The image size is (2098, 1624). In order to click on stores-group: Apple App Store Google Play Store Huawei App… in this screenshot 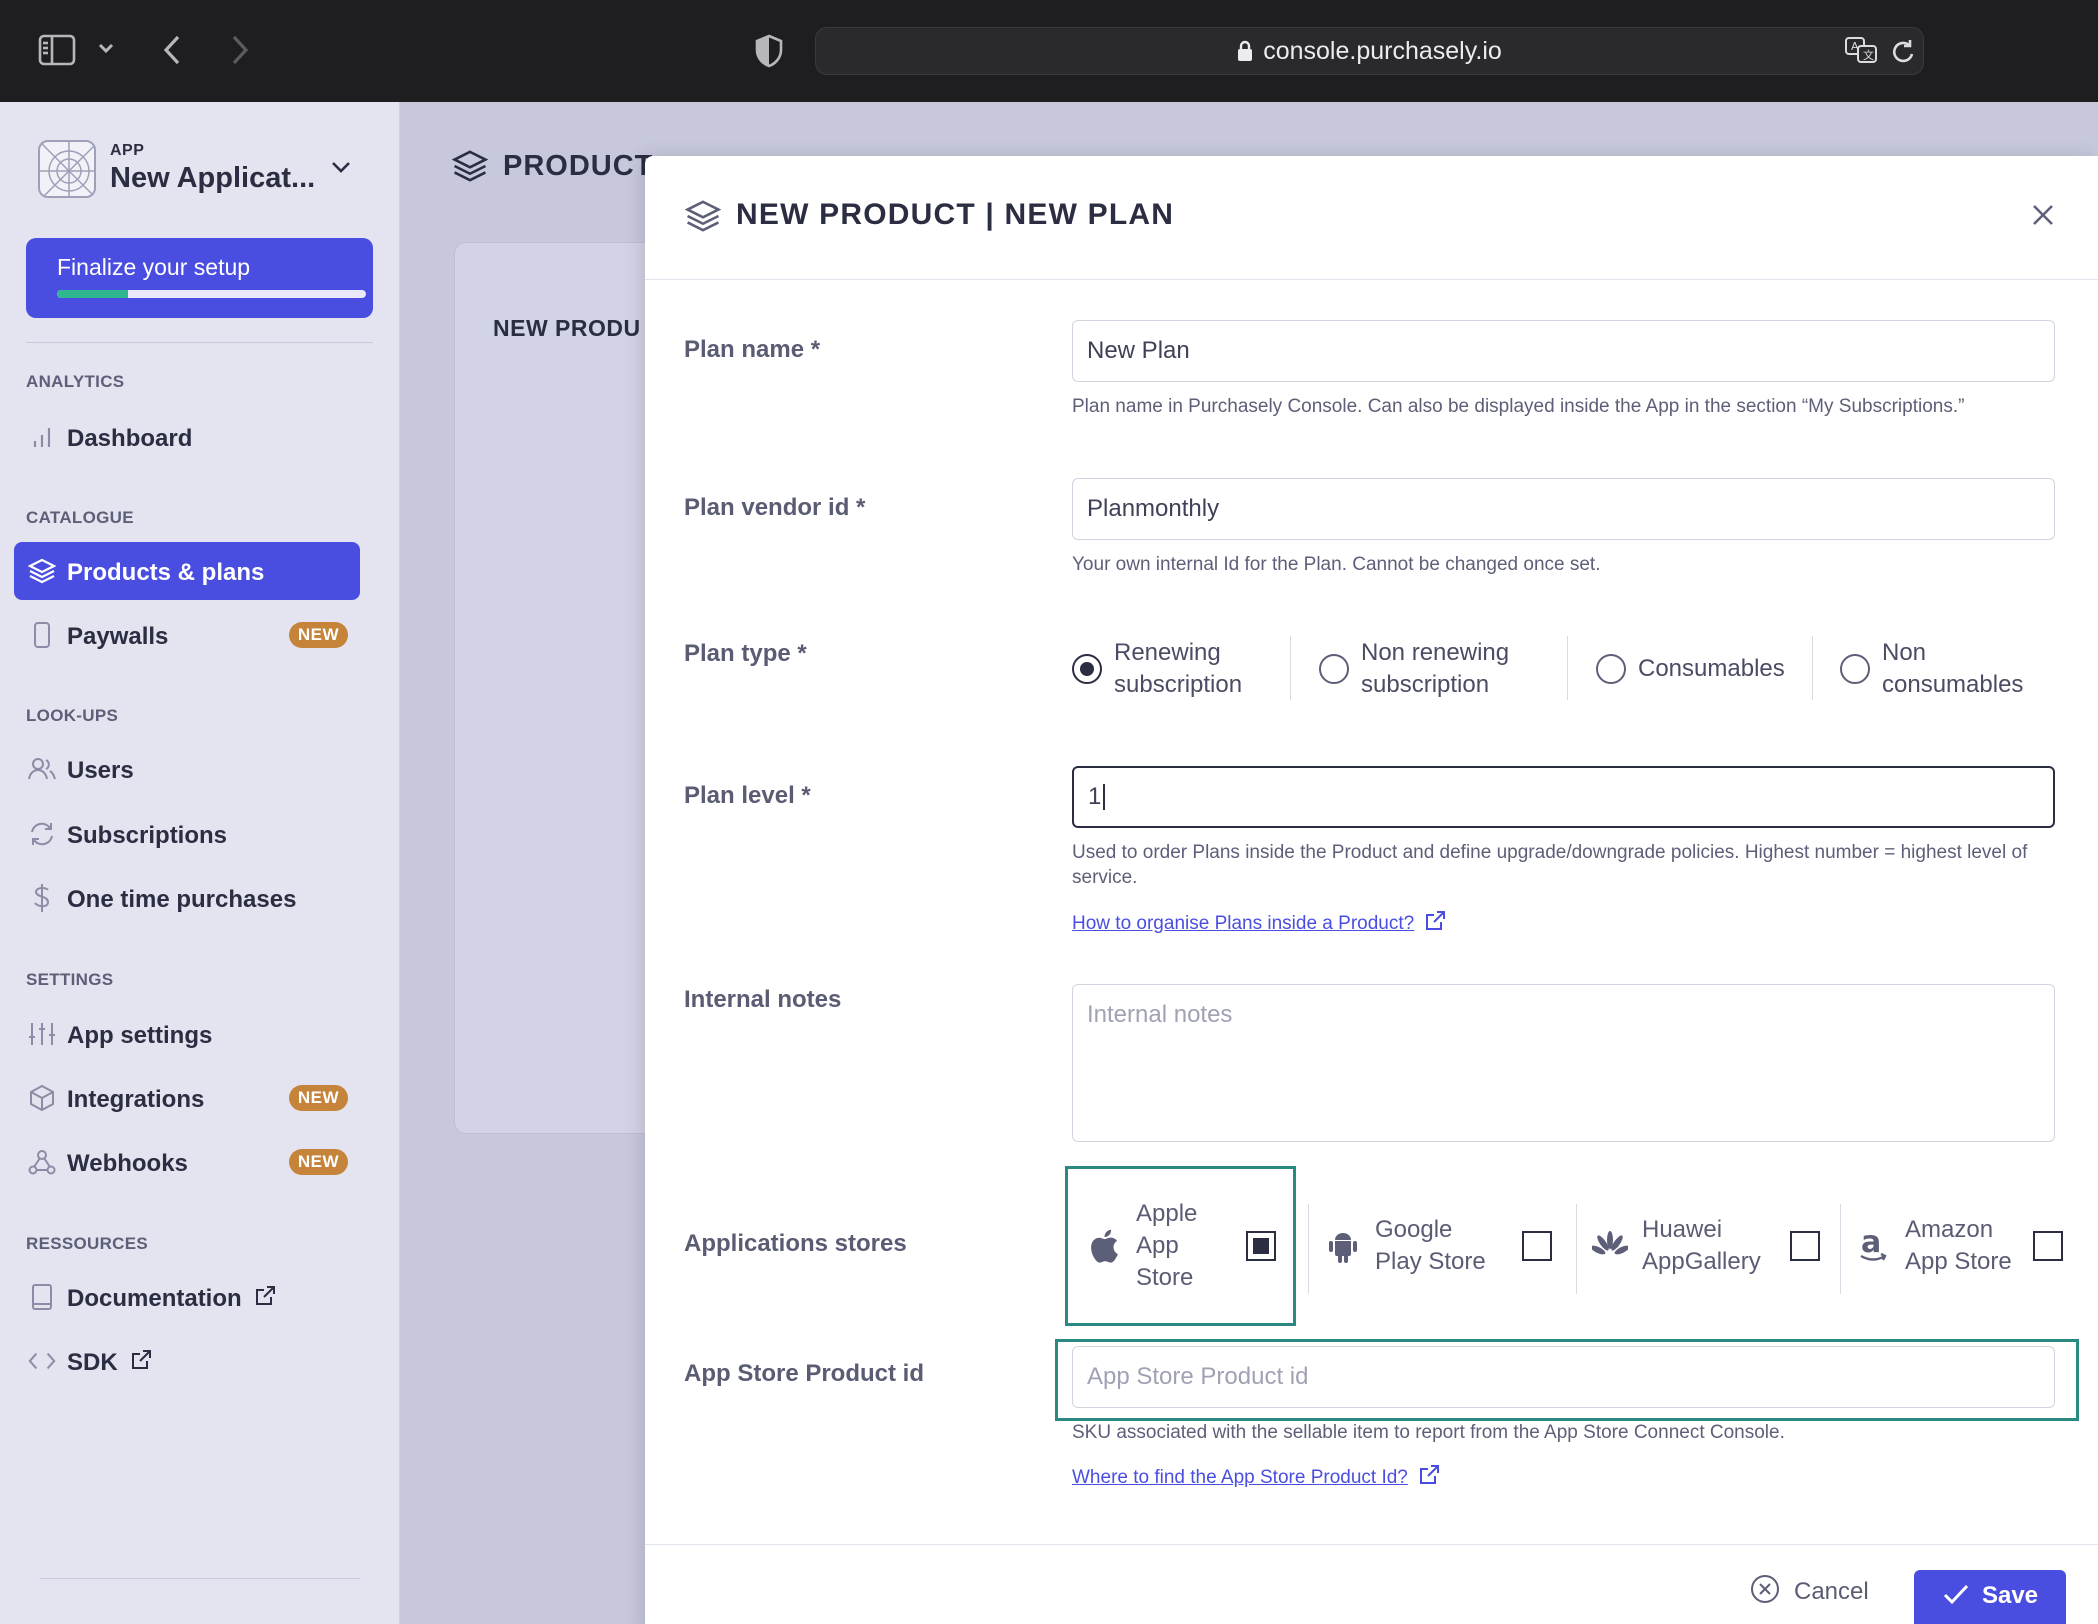, I will do `click(1565, 1246)`.